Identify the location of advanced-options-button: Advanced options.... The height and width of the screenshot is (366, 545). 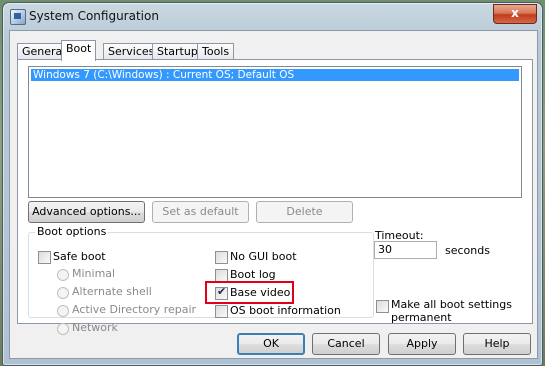
(86, 212).